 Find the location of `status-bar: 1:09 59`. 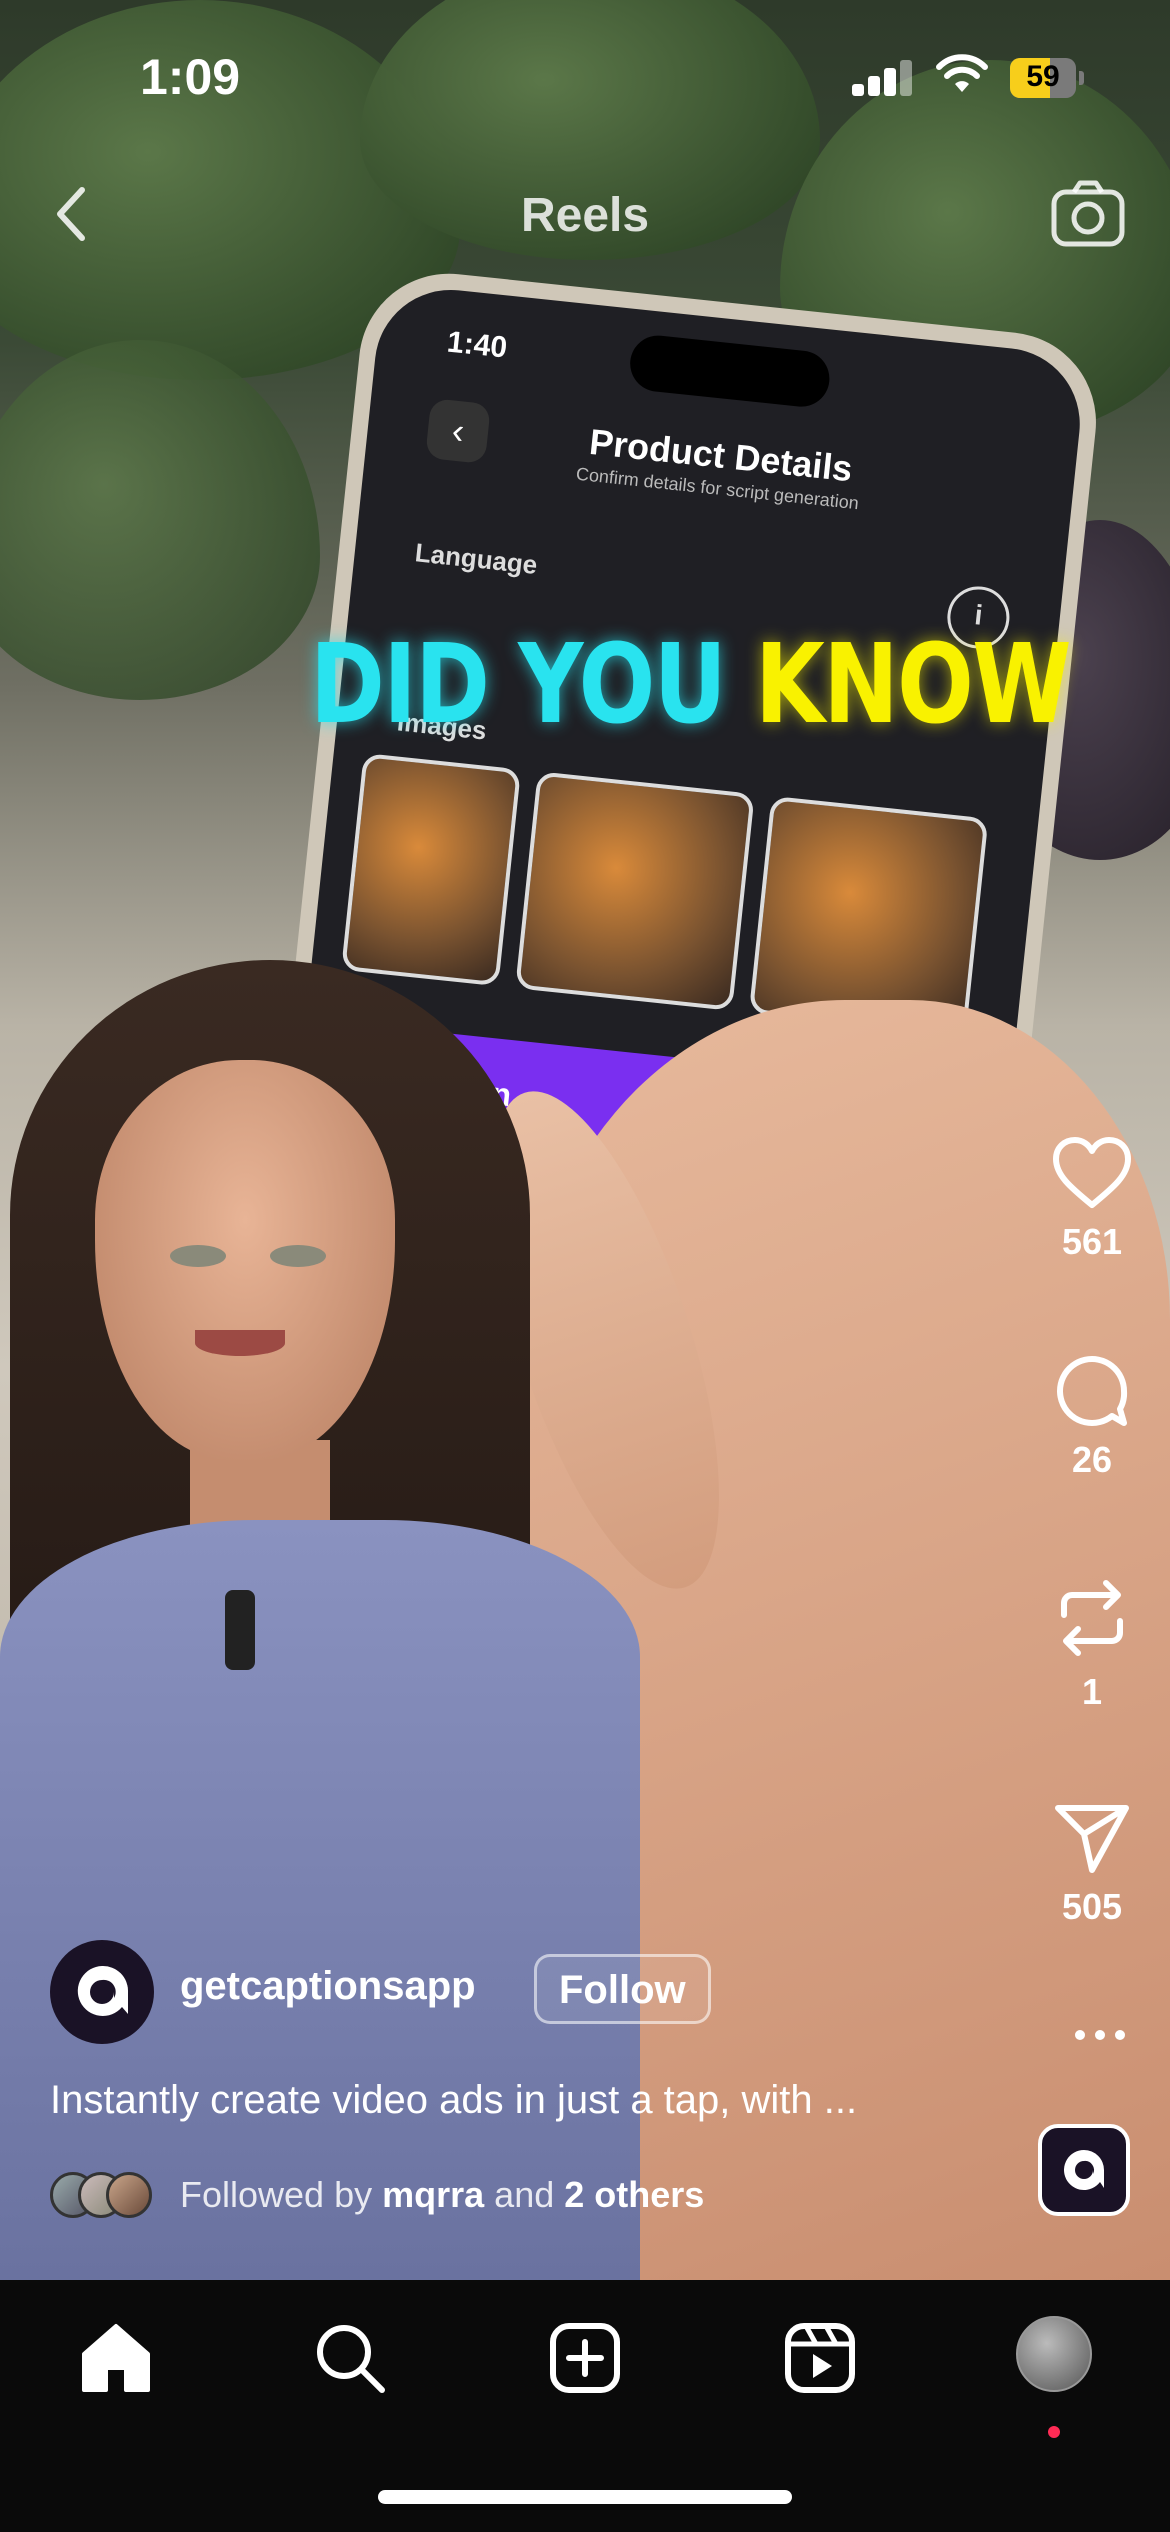

status-bar: 1:09 59 is located at coordinates (585, 75).